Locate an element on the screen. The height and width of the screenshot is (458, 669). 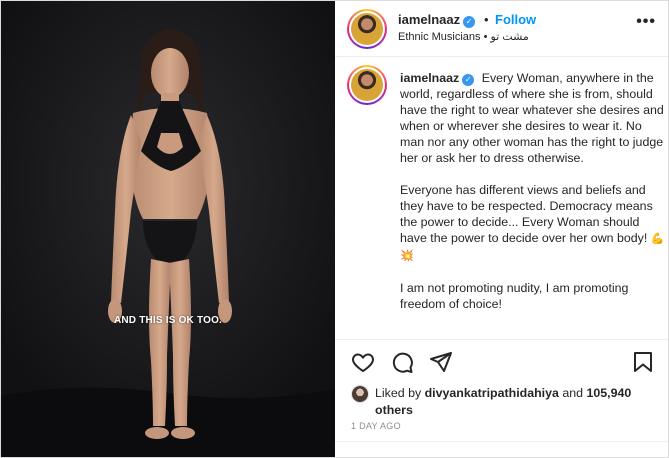
caption-avatar is located at coordinates (367, 85).